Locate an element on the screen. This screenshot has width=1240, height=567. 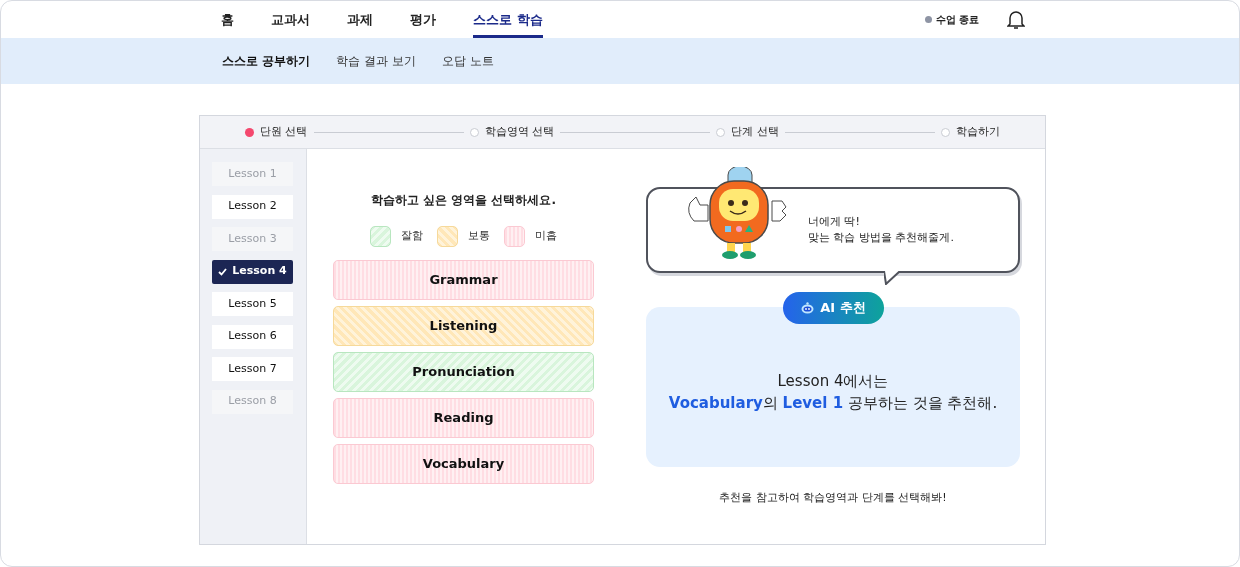
speech-text: 맞는 학습 방법을 추천해줄게. is located at coordinates (881, 238).